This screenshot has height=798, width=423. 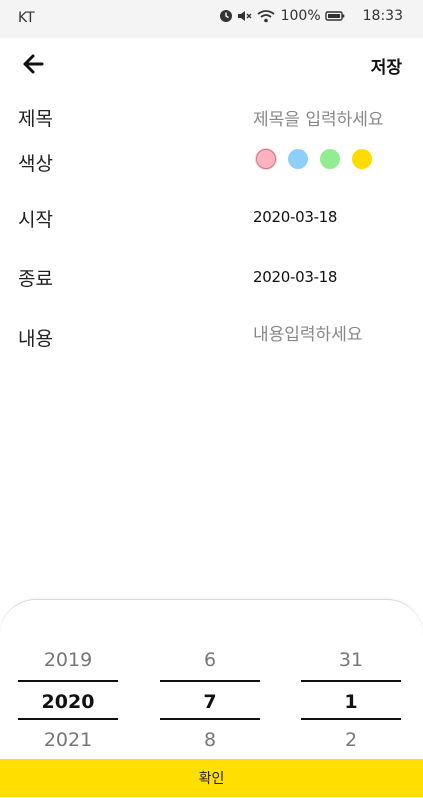 What do you see at coordinates (382, 16) in the screenshot?
I see `status-time: 18:33` at bounding box center [382, 16].